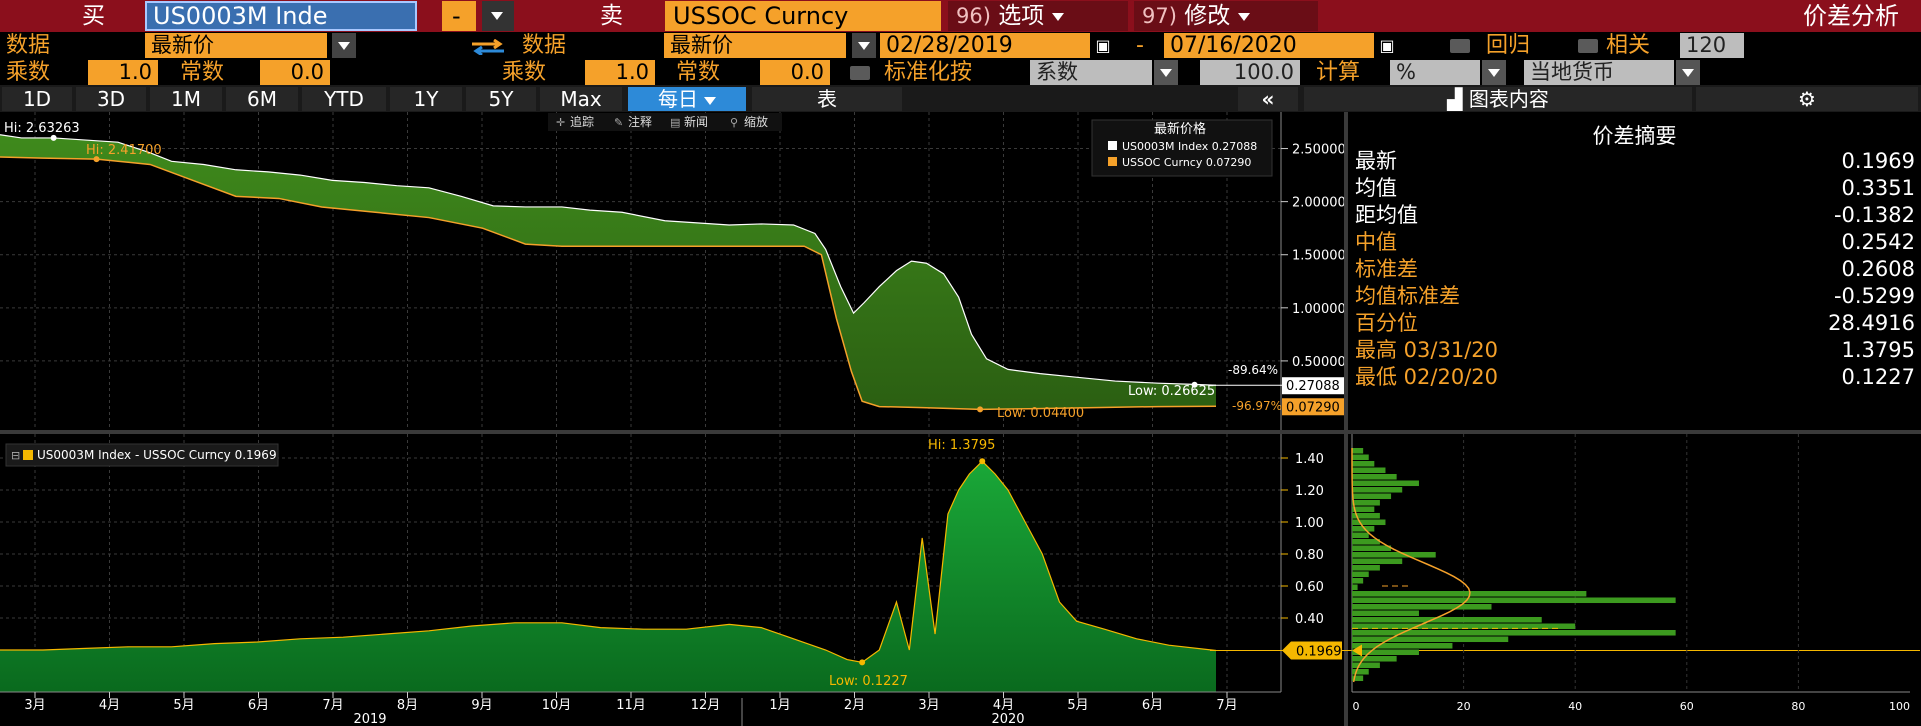 The height and width of the screenshot is (726, 1921). I want to click on collapse-button: «, so click(1268, 99).